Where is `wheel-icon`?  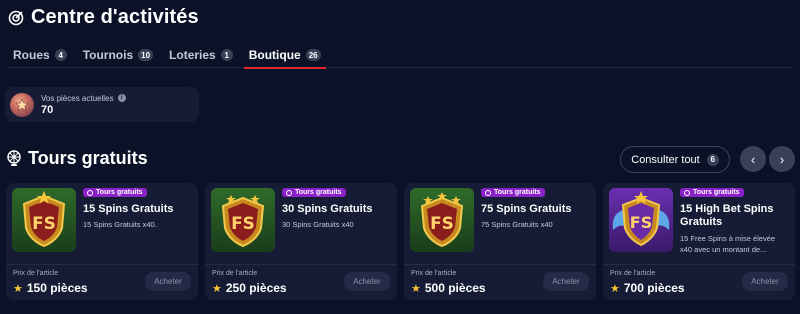
wheel-icon is located at coordinates (14, 158).